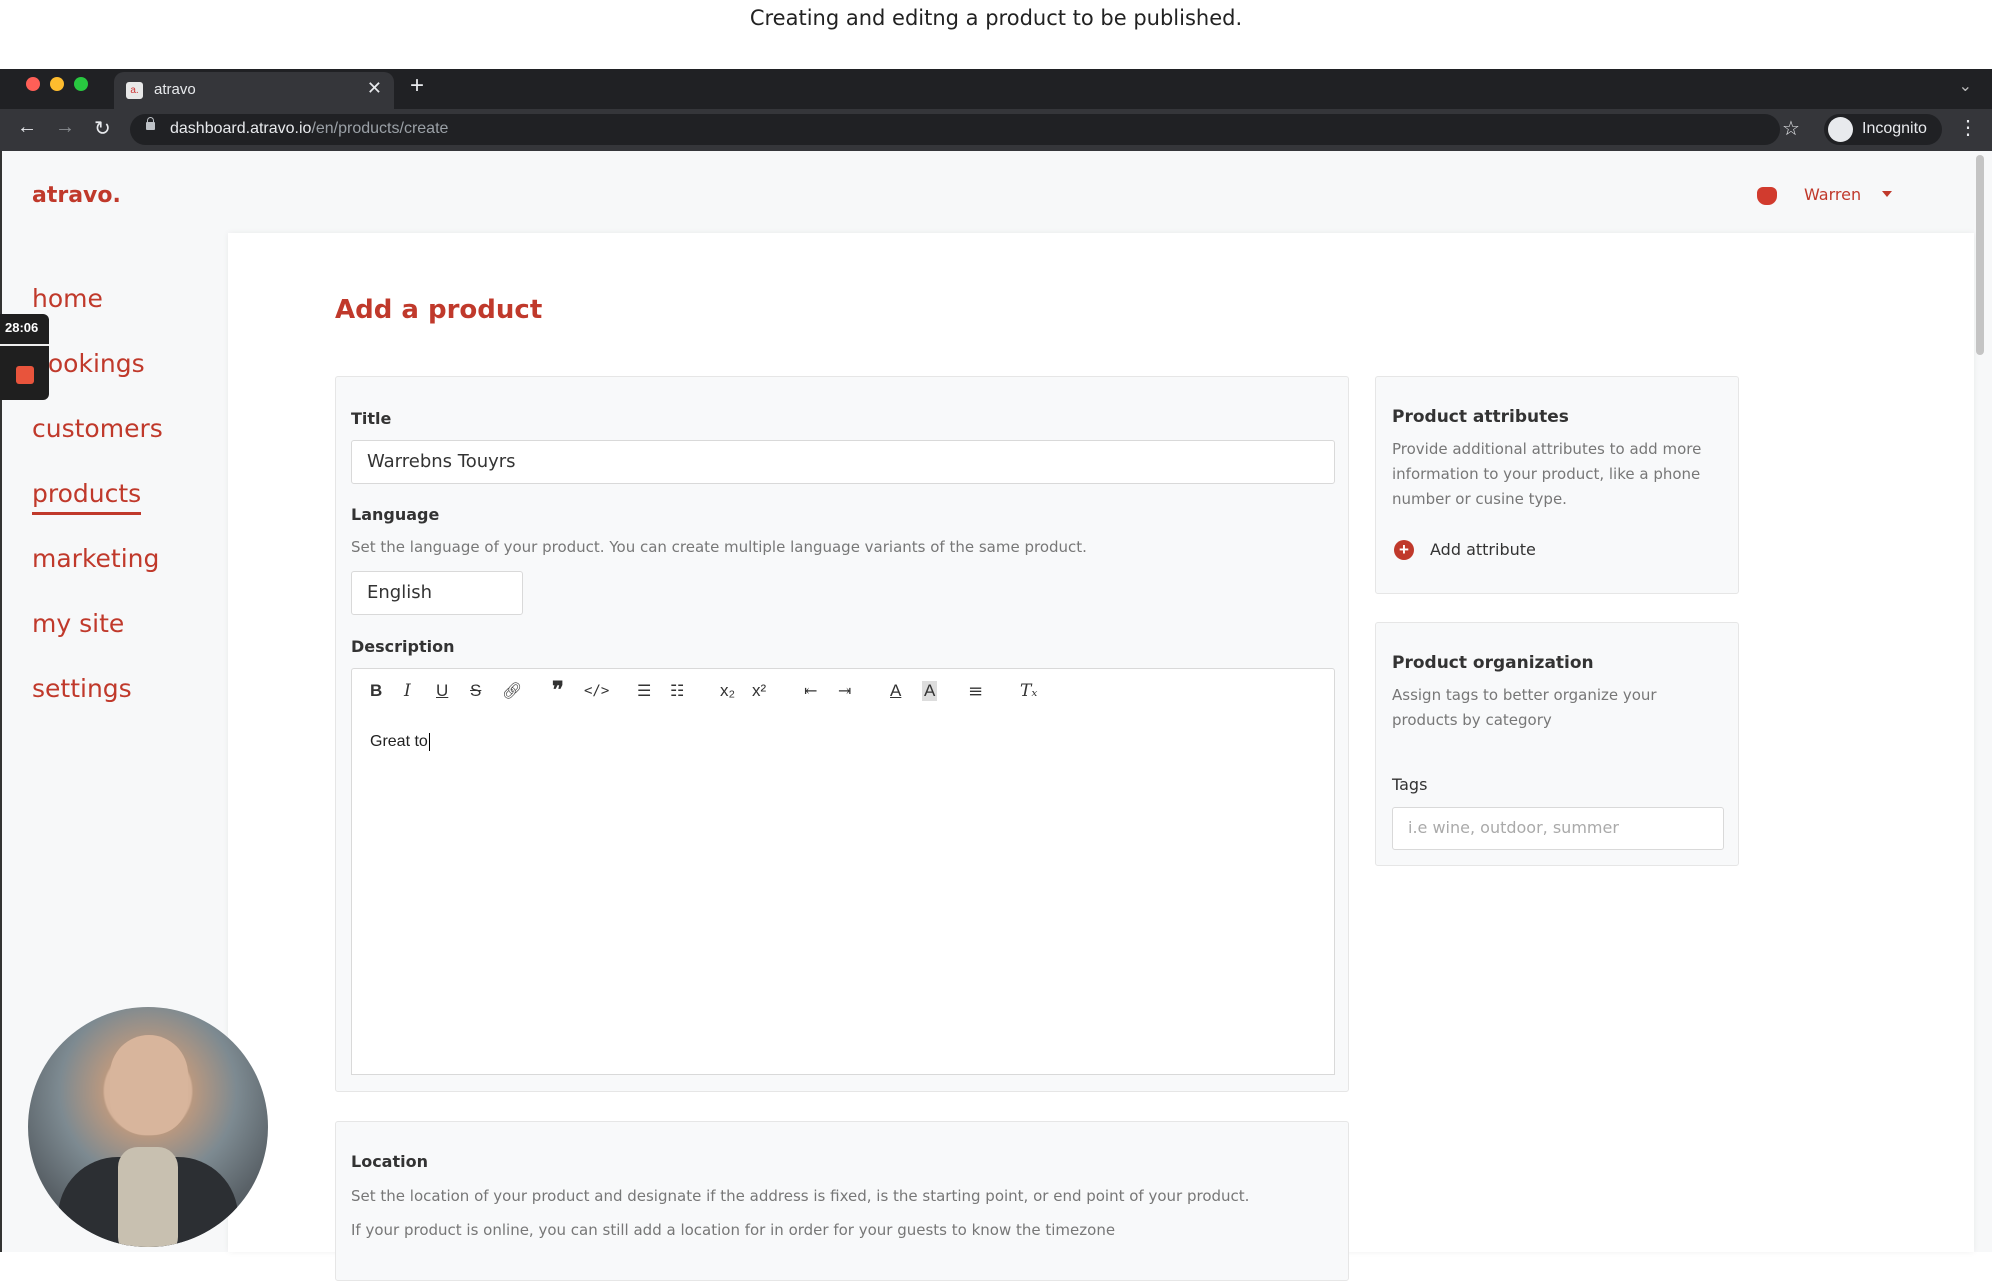 The width and height of the screenshot is (1992, 1281). What do you see at coordinates (644, 690) in the screenshot?
I see `ordered-list-icon: ☰` at bounding box center [644, 690].